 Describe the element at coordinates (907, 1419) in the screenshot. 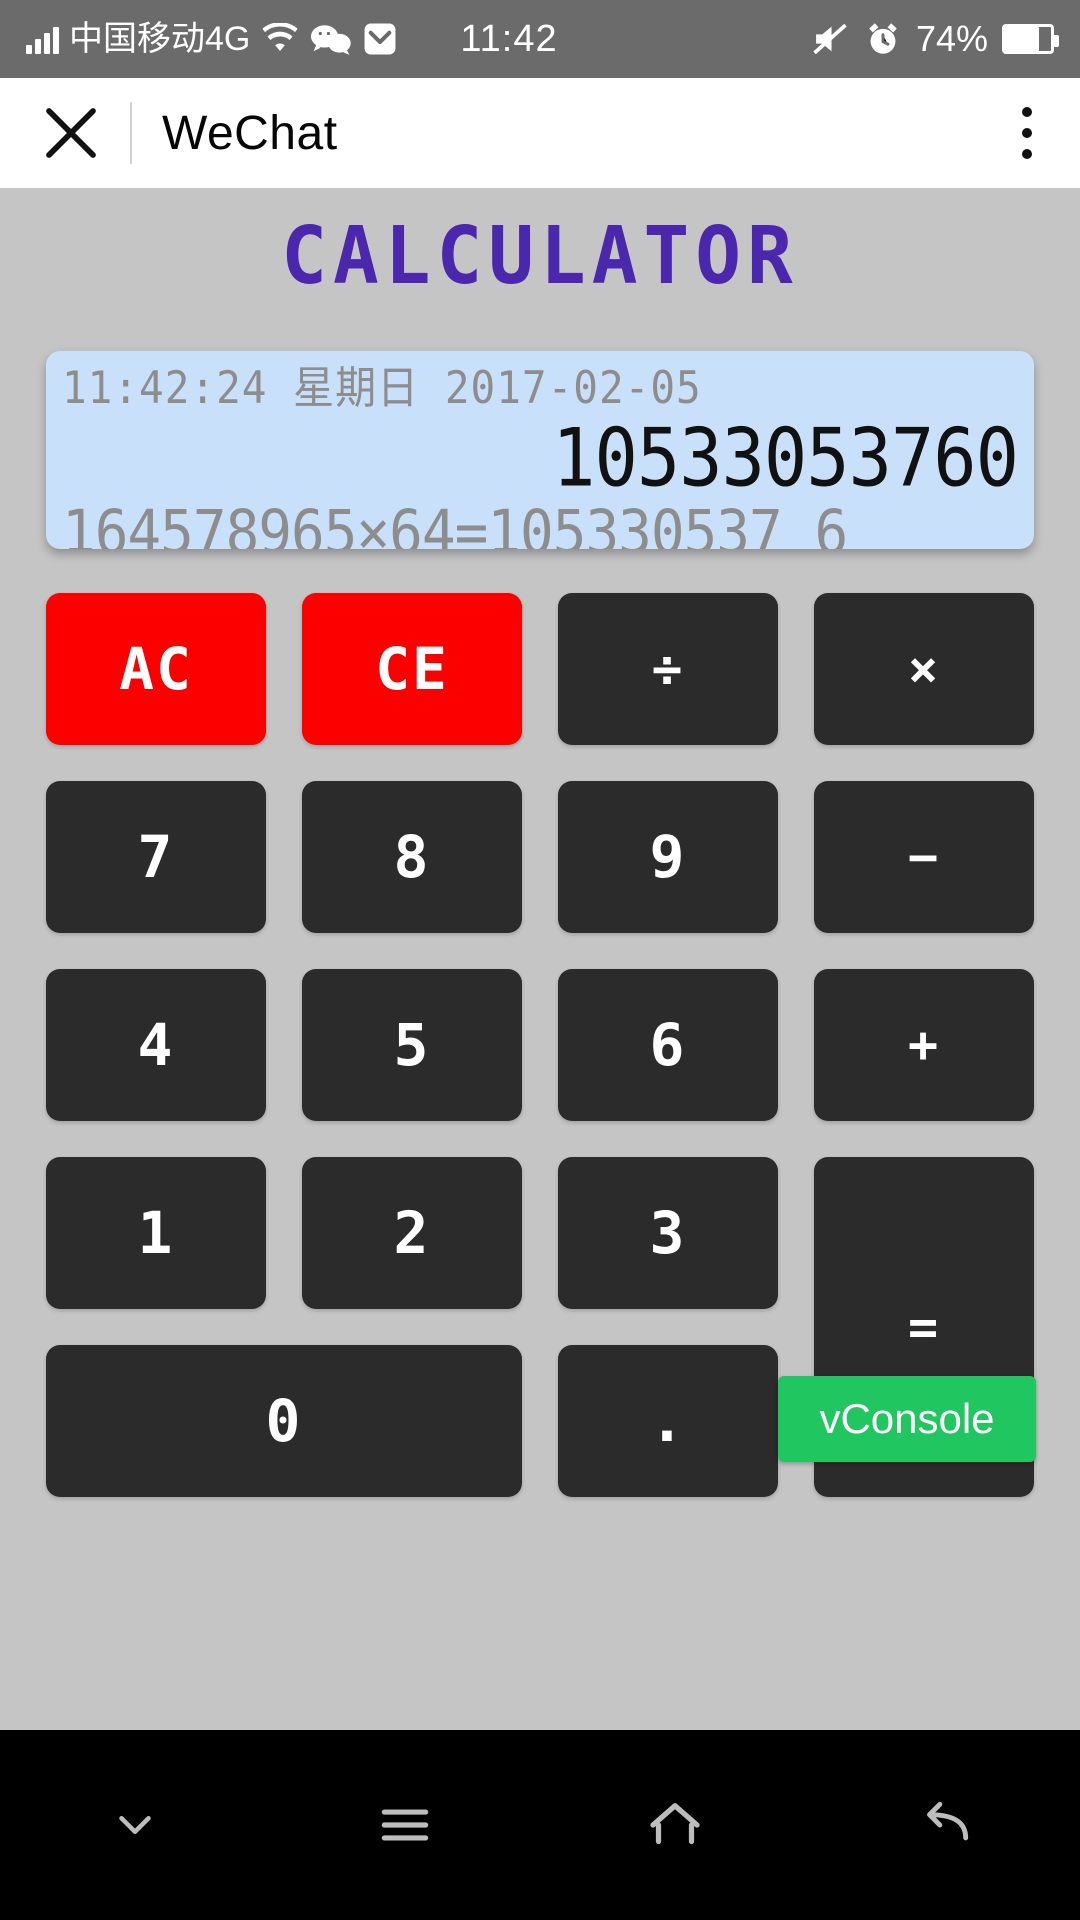

I see `vconsole-button: vConsole` at that location.